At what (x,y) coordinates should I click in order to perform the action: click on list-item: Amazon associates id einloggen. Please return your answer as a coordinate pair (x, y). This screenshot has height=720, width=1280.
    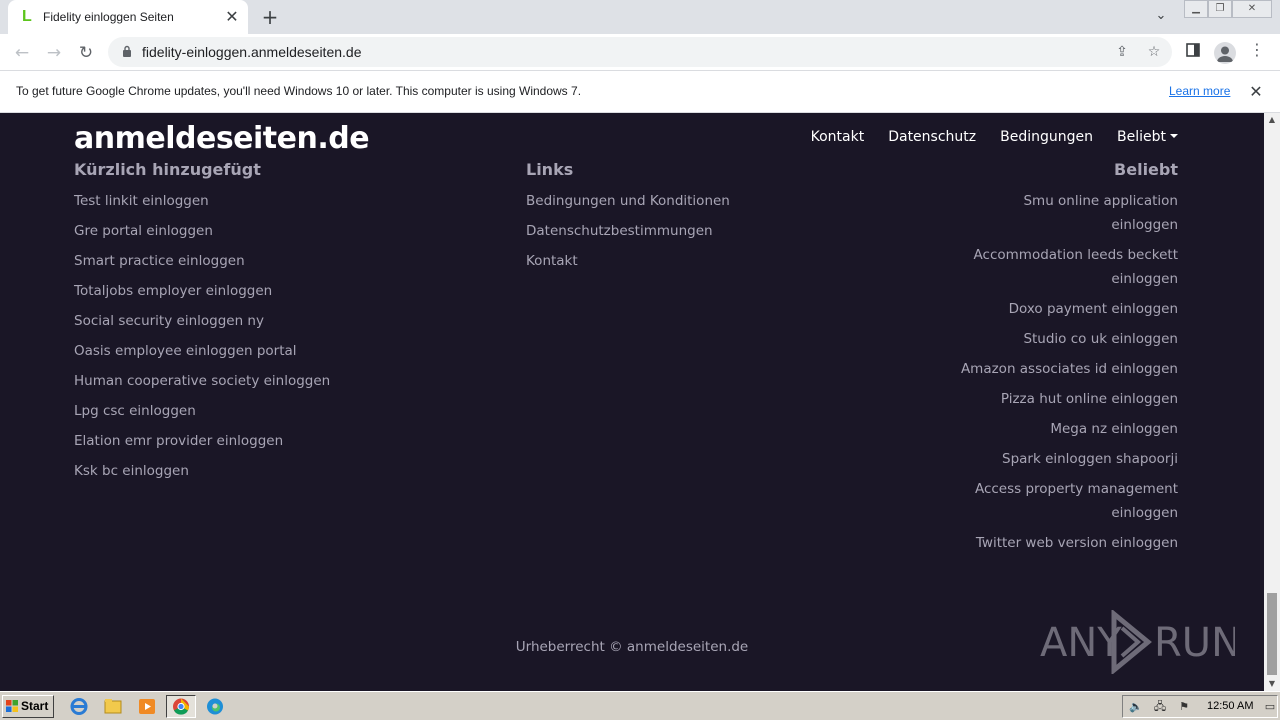
    Looking at the image, I should click on (1069, 369).